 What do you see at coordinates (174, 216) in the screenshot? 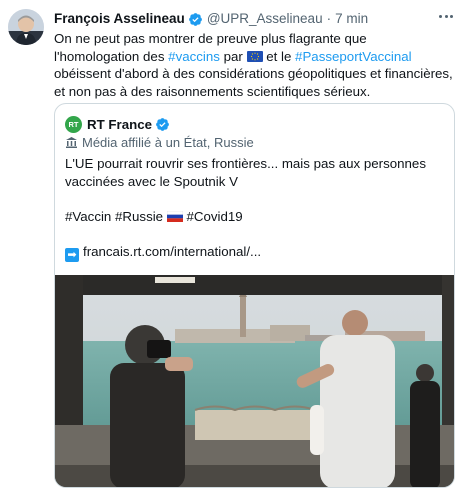
I see `russia-flag-icon` at bounding box center [174, 216].